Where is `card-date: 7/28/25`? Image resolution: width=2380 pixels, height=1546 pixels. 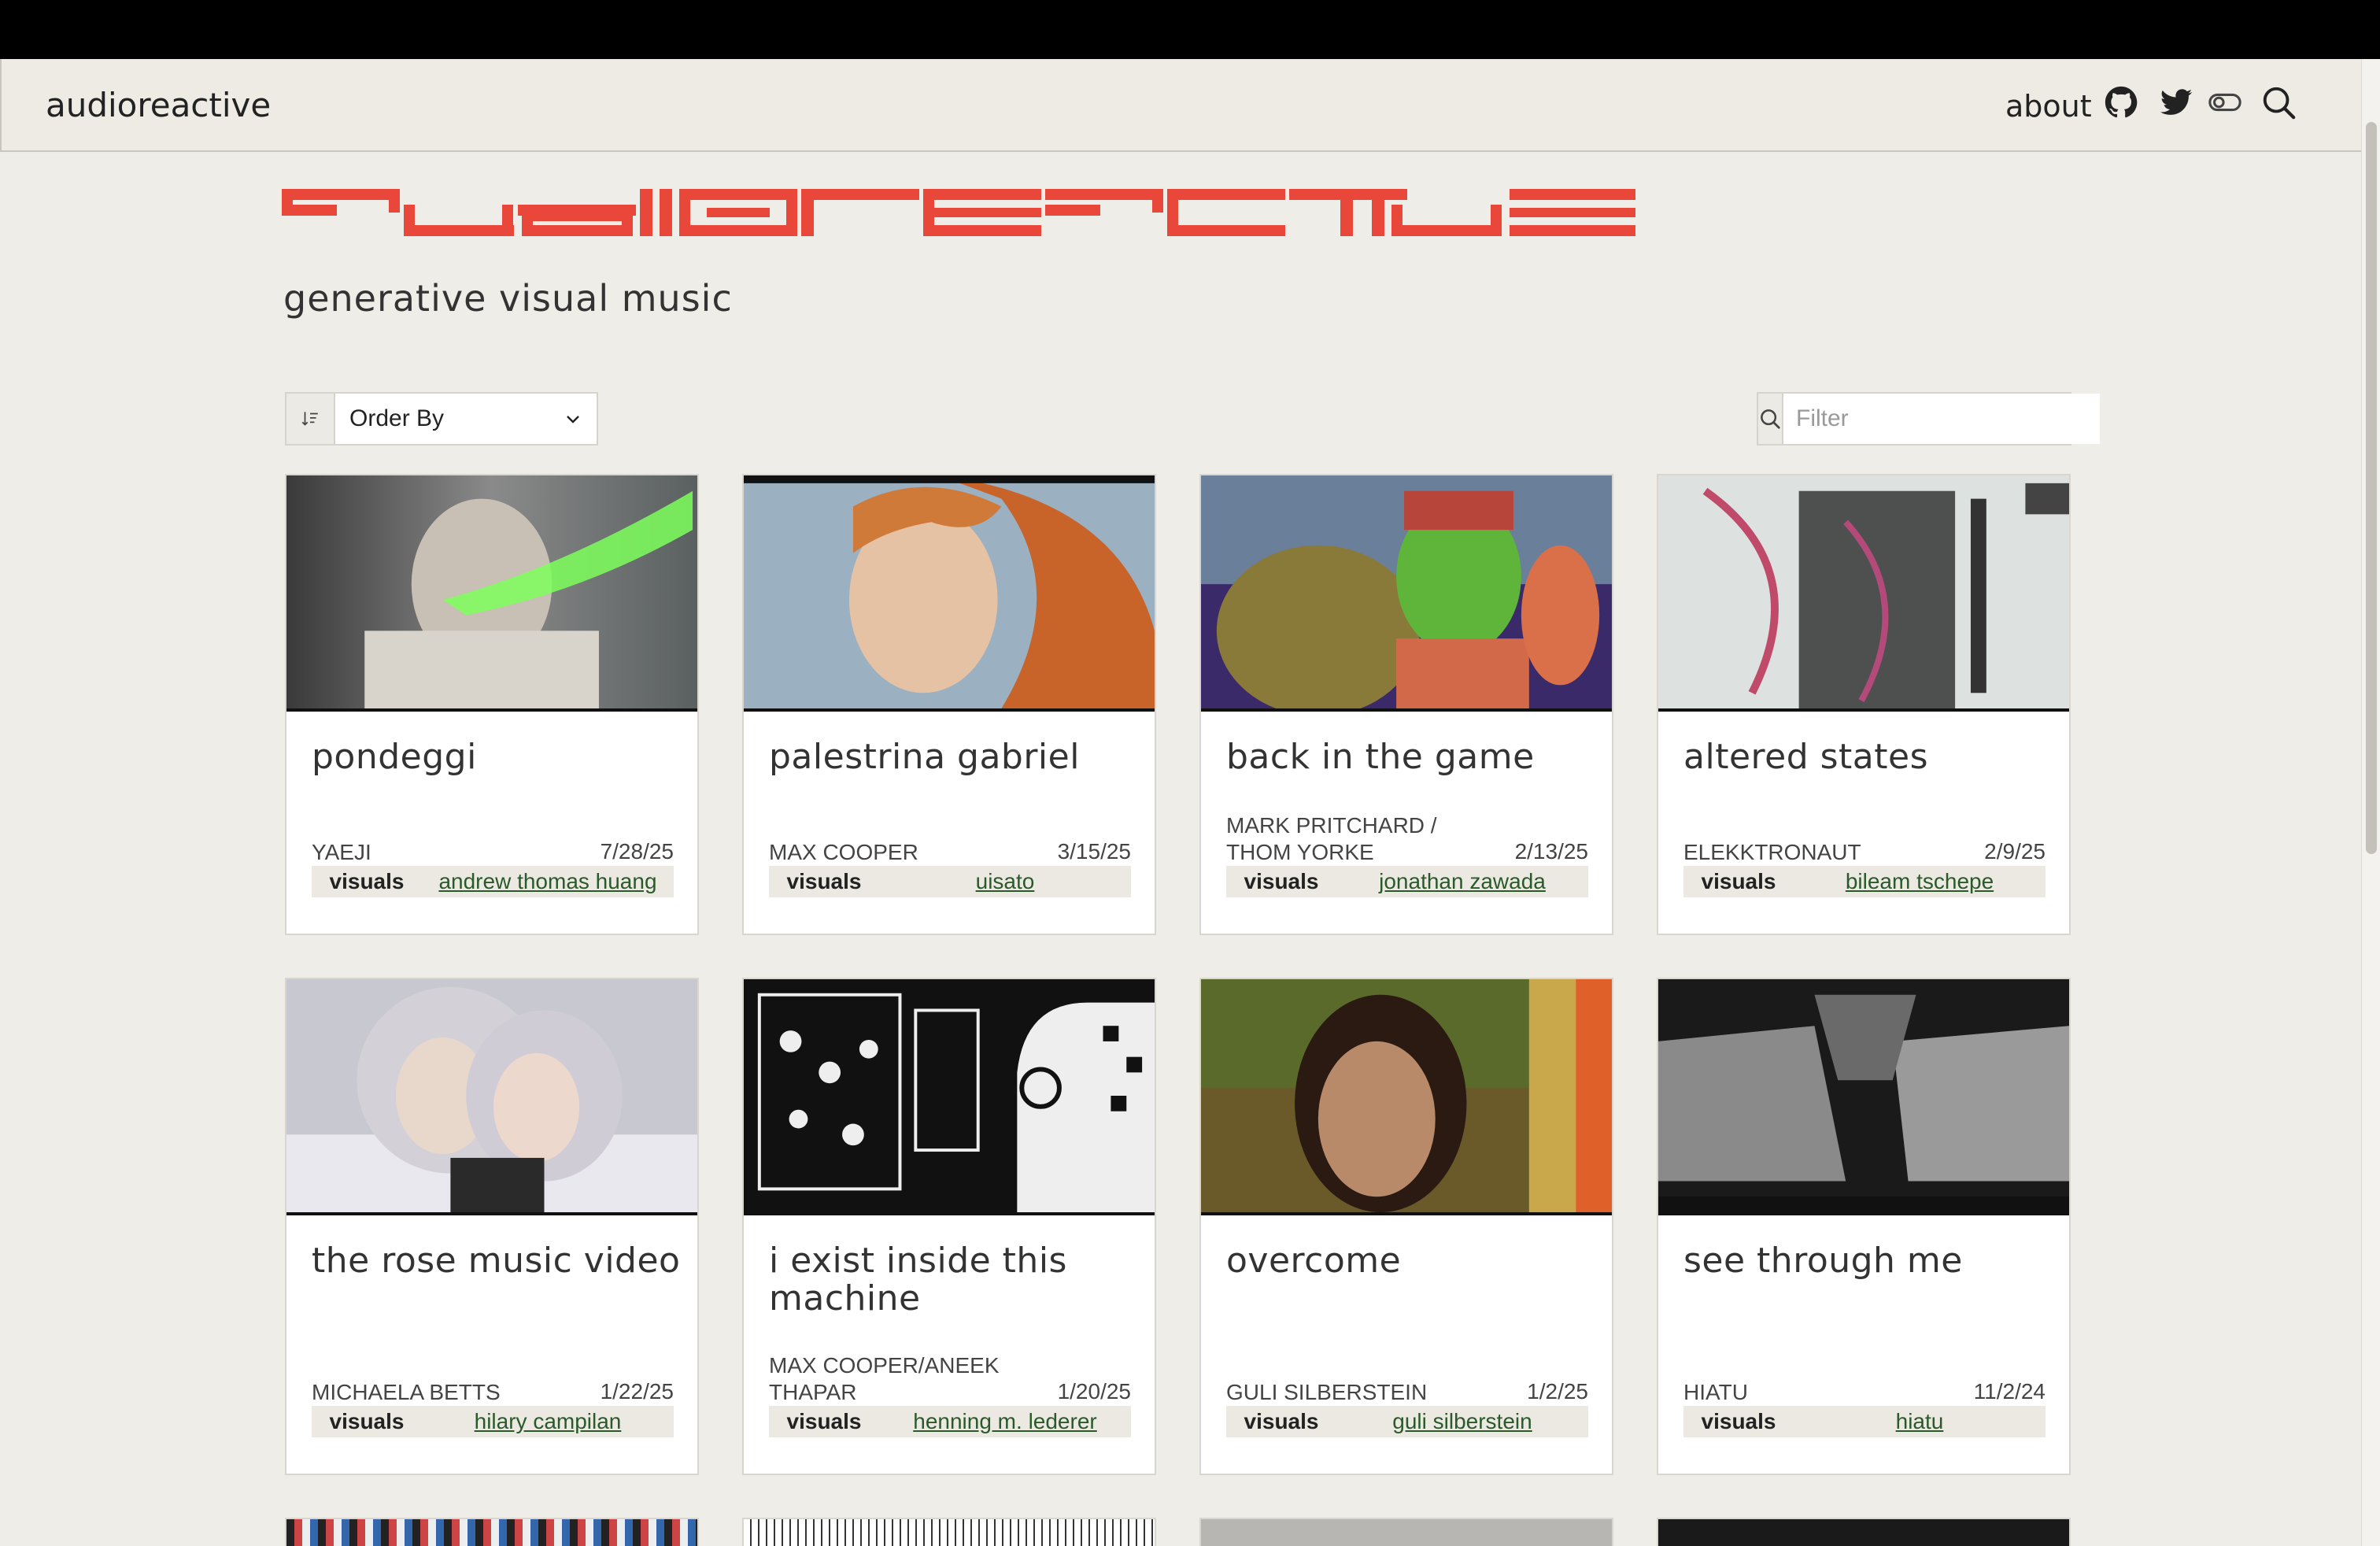 card-date: 7/28/25 is located at coordinates (637, 852).